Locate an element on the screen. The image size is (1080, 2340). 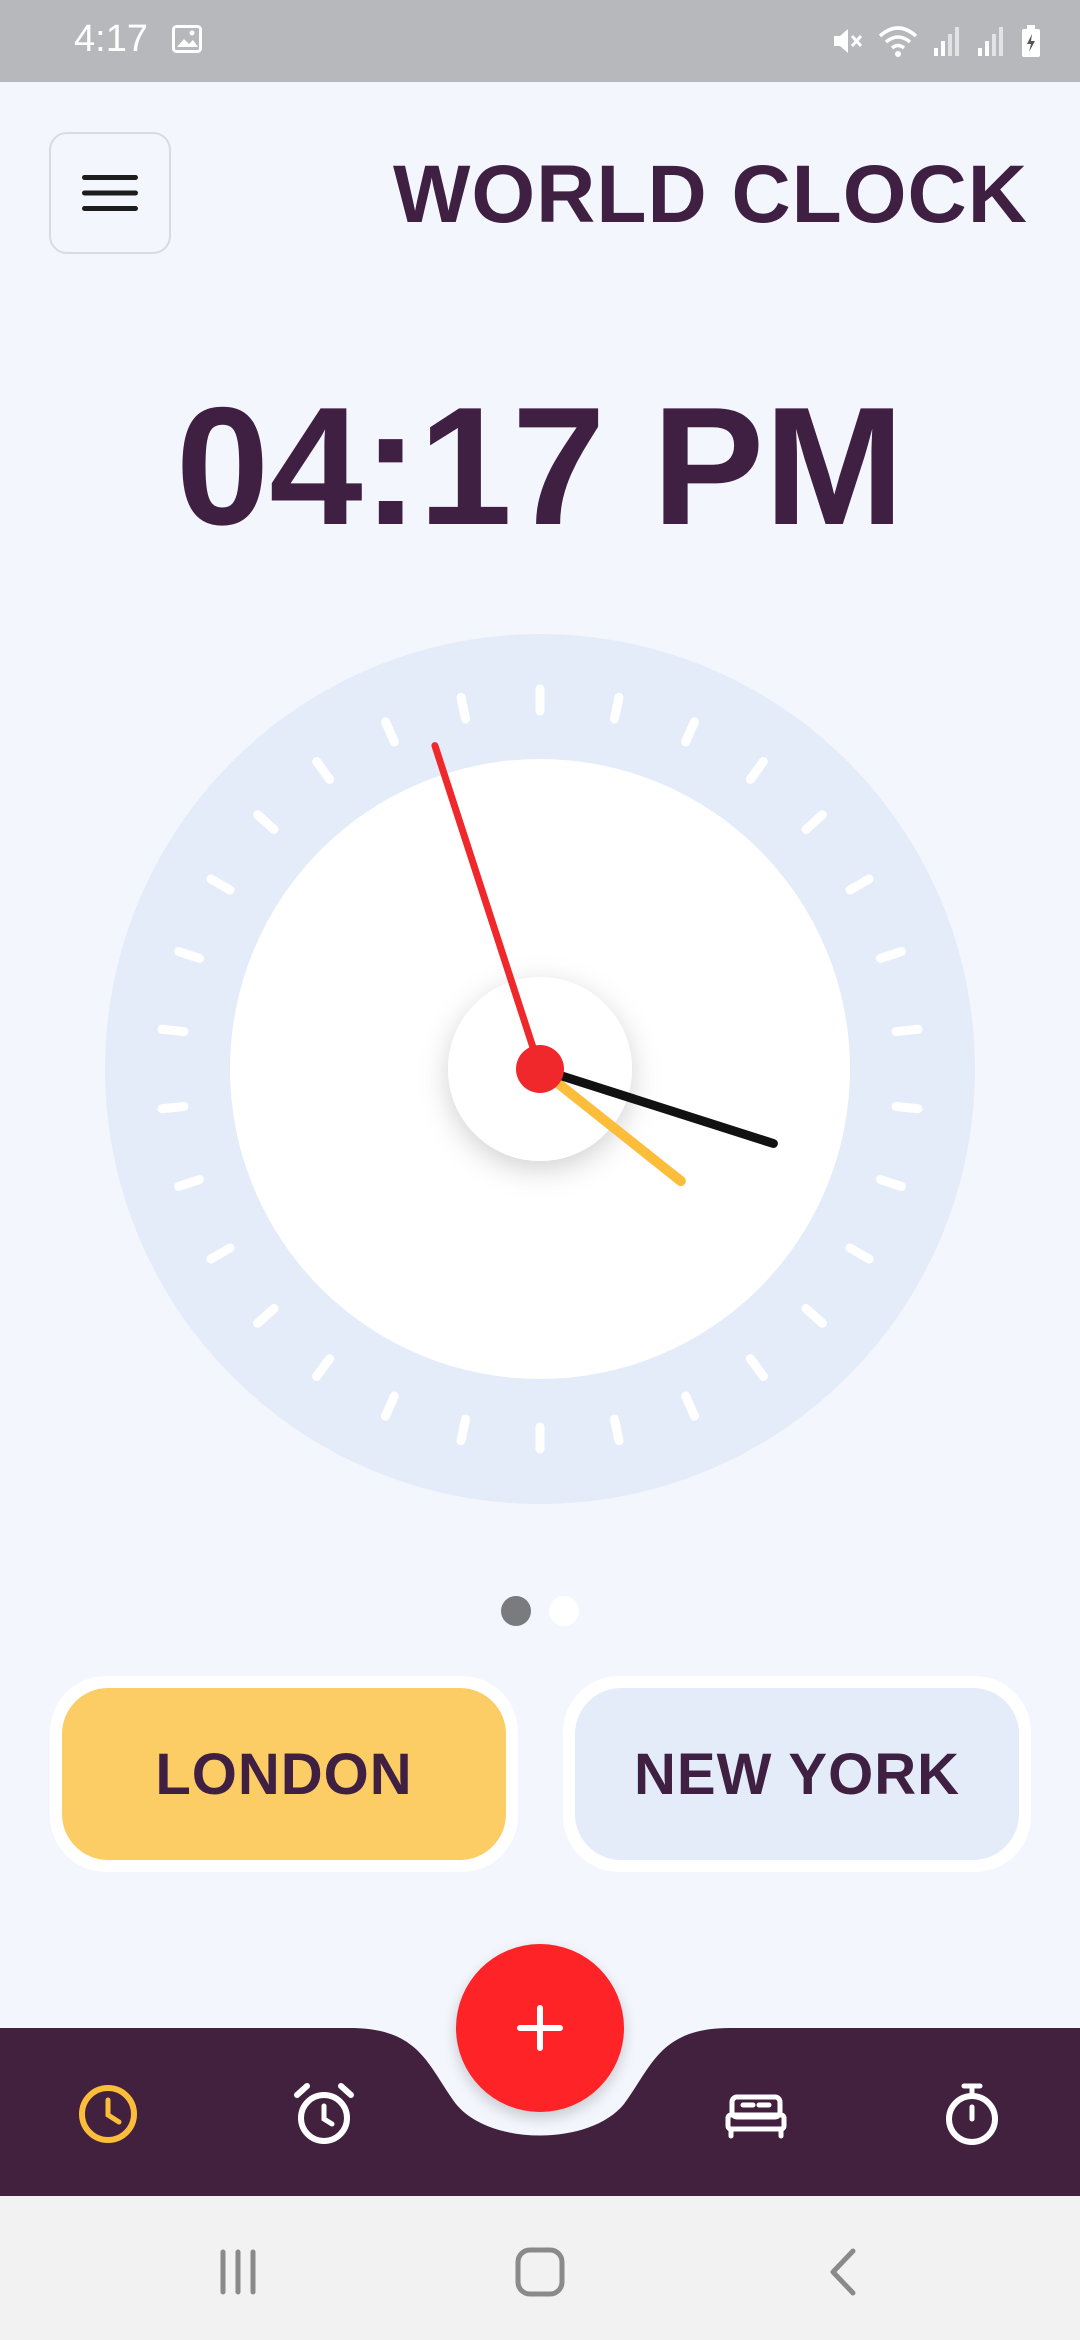
recent-apps-button is located at coordinates (238, 2272).